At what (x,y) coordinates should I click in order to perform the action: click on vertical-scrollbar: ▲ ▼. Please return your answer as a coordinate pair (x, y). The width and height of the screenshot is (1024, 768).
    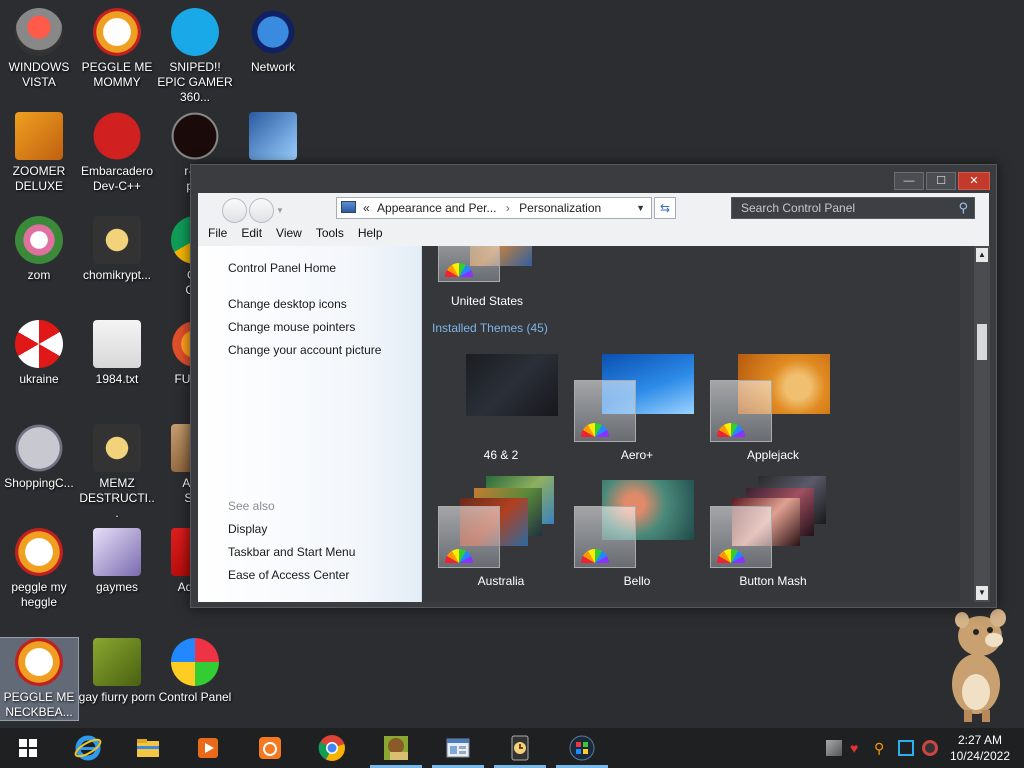
    Looking at the image, I should click on (982, 424).